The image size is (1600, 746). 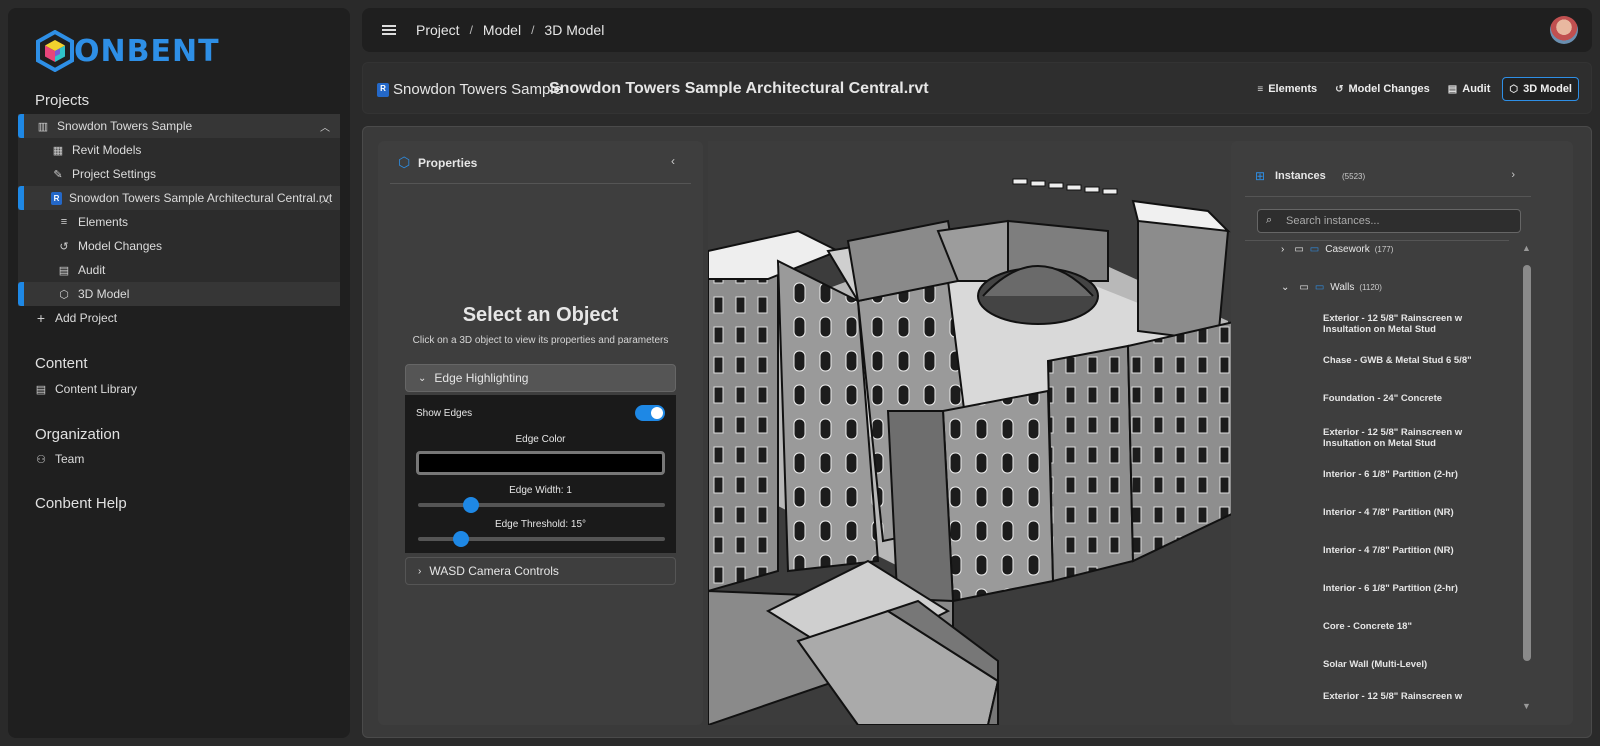 What do you see at coordinates (1564, 30) in the screenshot?
I see `user-avatar` at bounding box center [1564, 30].